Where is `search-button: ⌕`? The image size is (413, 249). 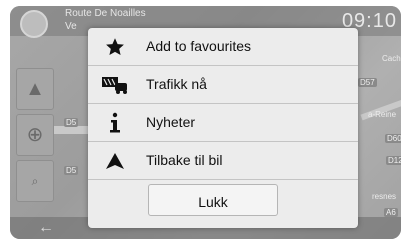
search-button: ⌕ is located at coordinates (35, 181).